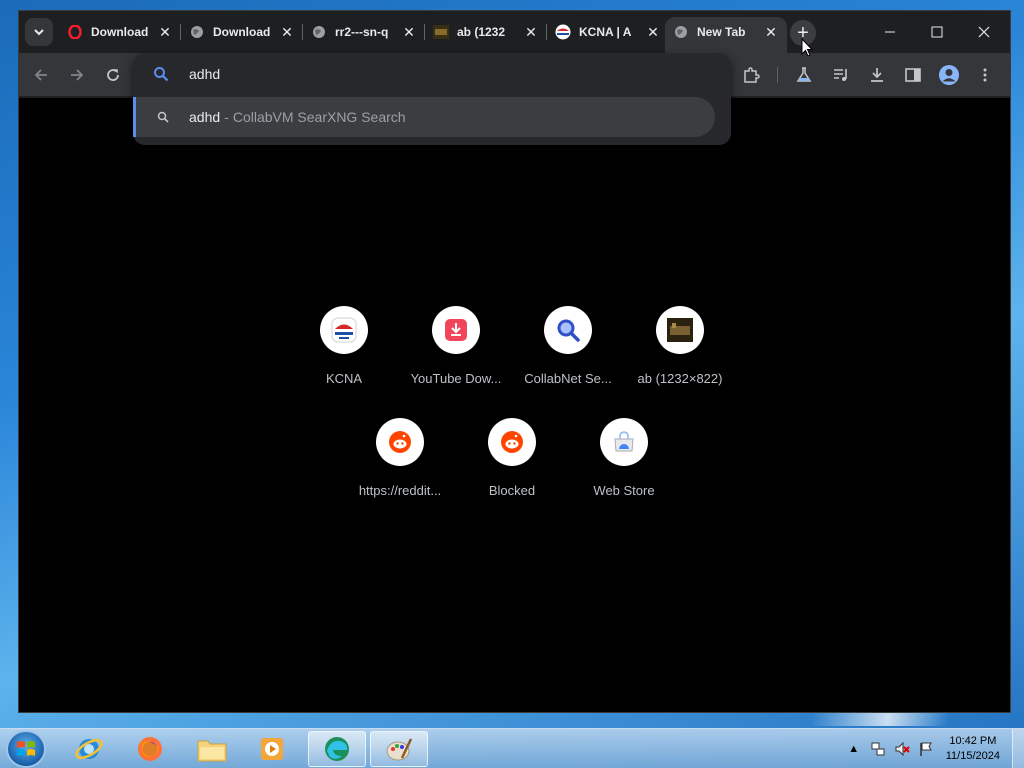 The height and width of the screenshot is (768, 1024). I want to click on paint-icon, so click(399, 749).